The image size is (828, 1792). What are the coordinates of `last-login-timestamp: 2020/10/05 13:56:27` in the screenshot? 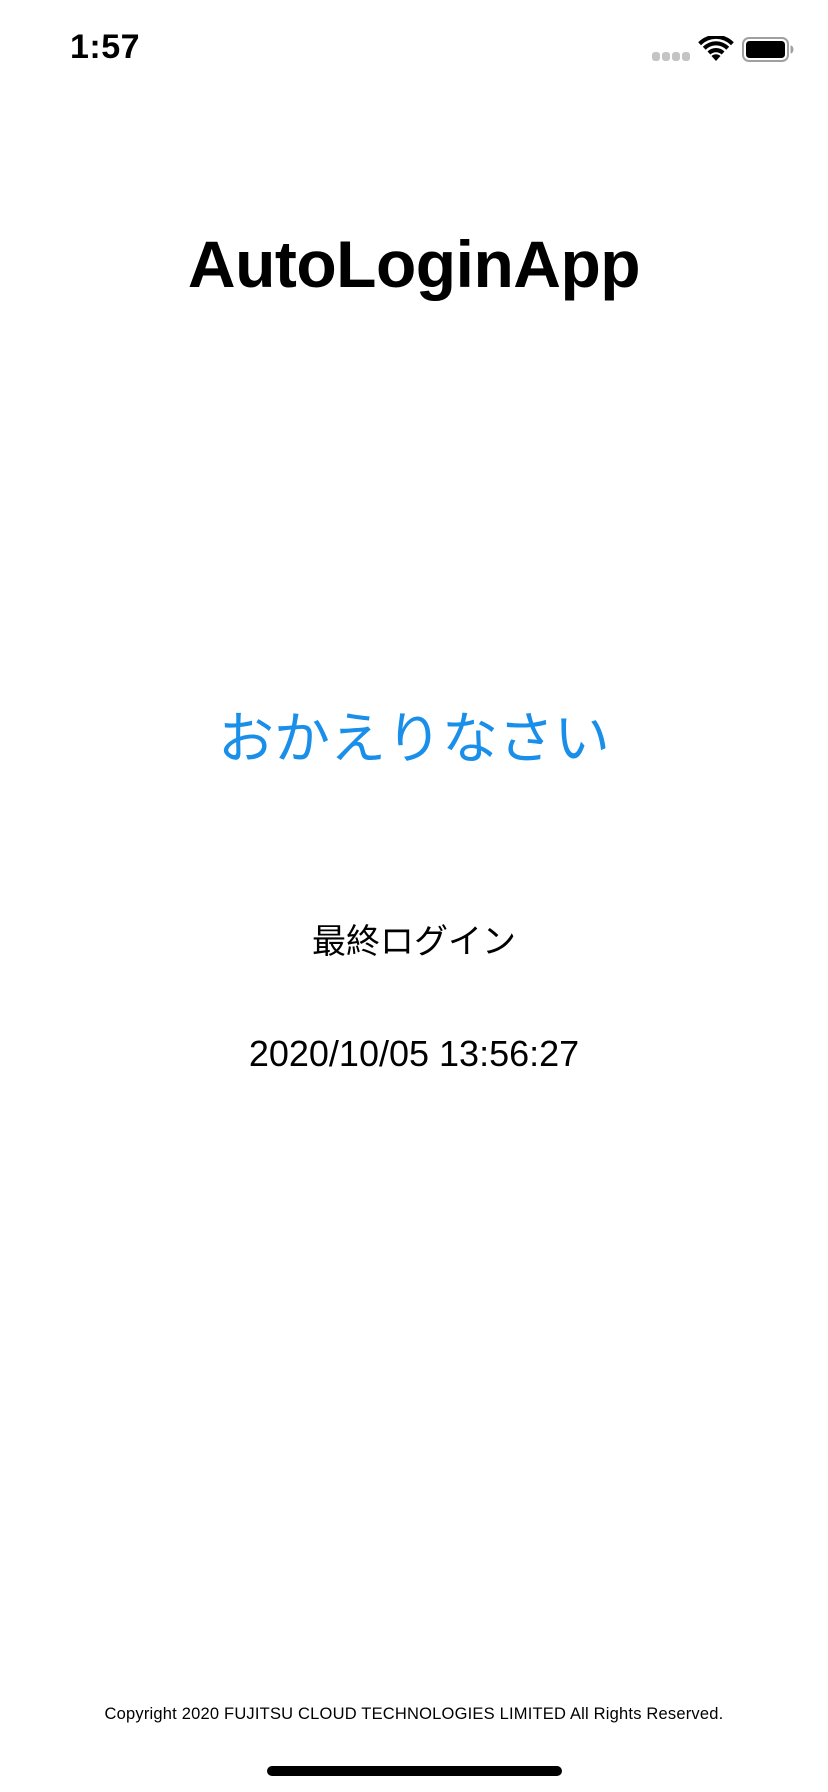 It's located at (414, 1053).